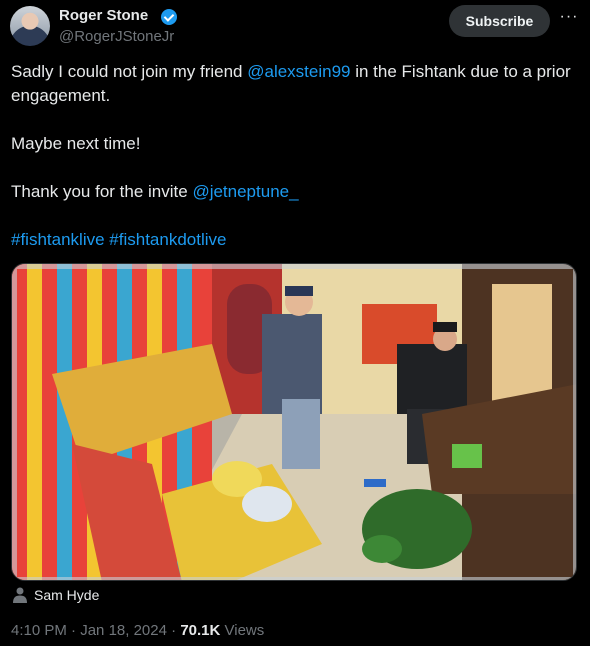 This screenshot has height=646, width=590. Describe the element at coordinates (569, 20) in the screenshot. I see `more-options-icon: ···` at that location.